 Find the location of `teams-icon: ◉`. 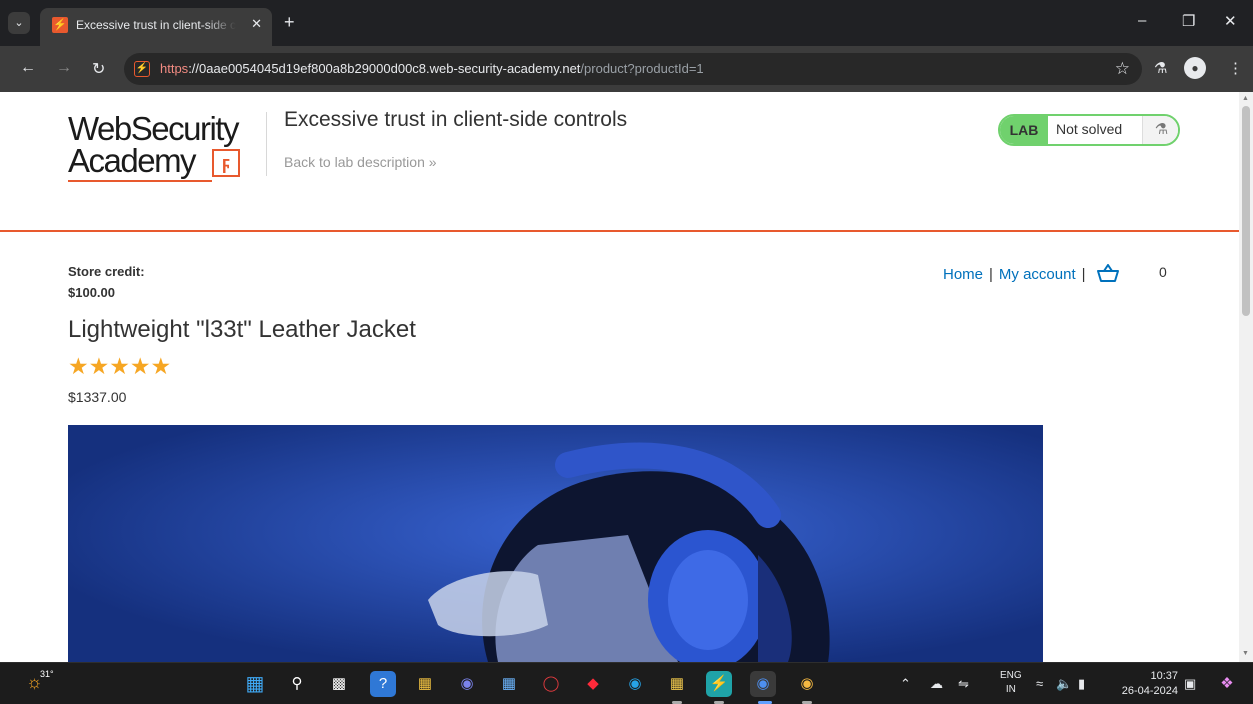

teams-icon: ◉ is located at coordinates (467, 684).